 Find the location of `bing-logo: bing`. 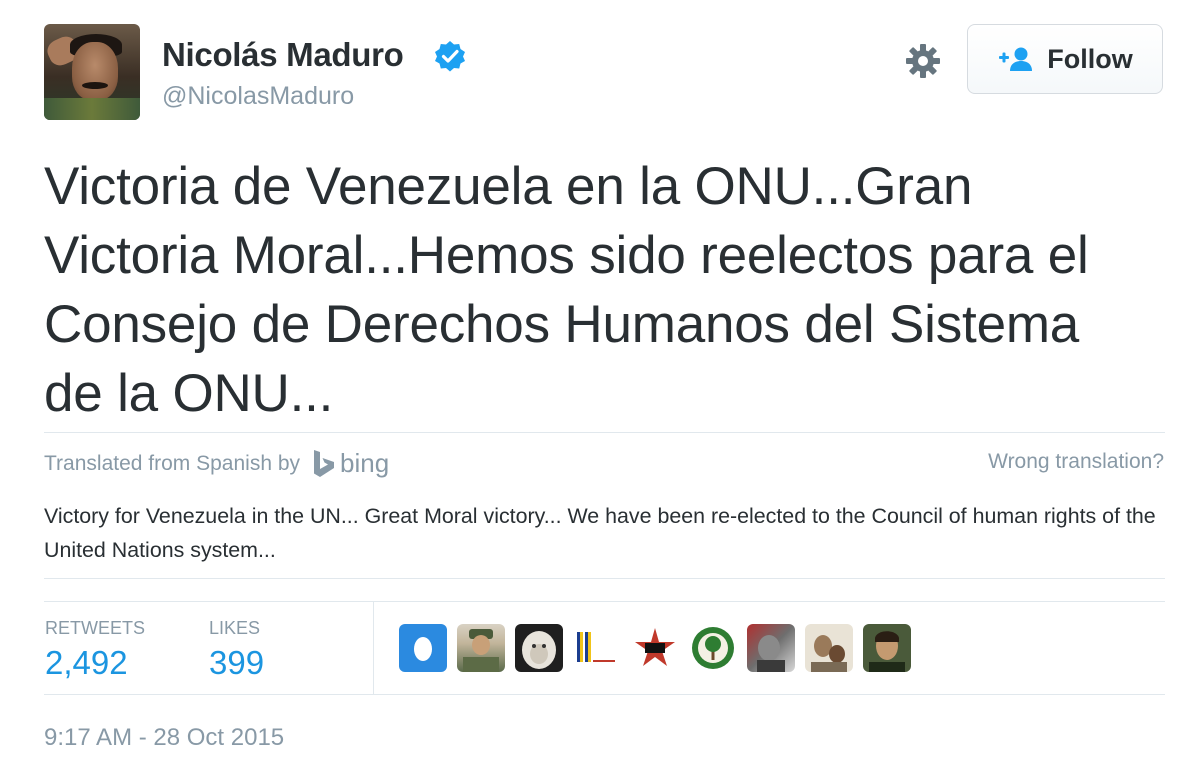

bing-logo: bing is located at coordinates (350, 463).